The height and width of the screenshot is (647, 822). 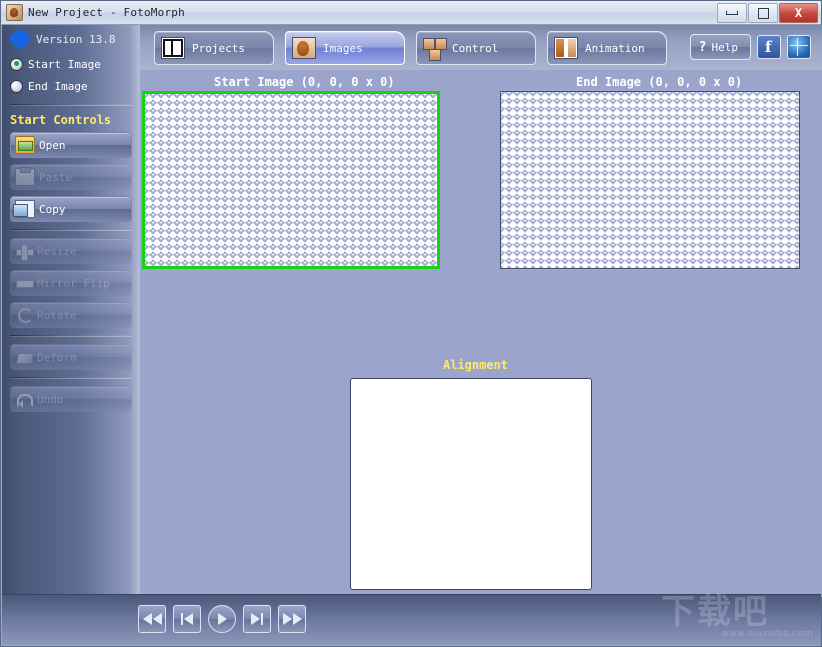 What do you see at coordinates (71, 399) in the screenshot?
I see `undo-button: Undo` at bounding box center [71, 399].